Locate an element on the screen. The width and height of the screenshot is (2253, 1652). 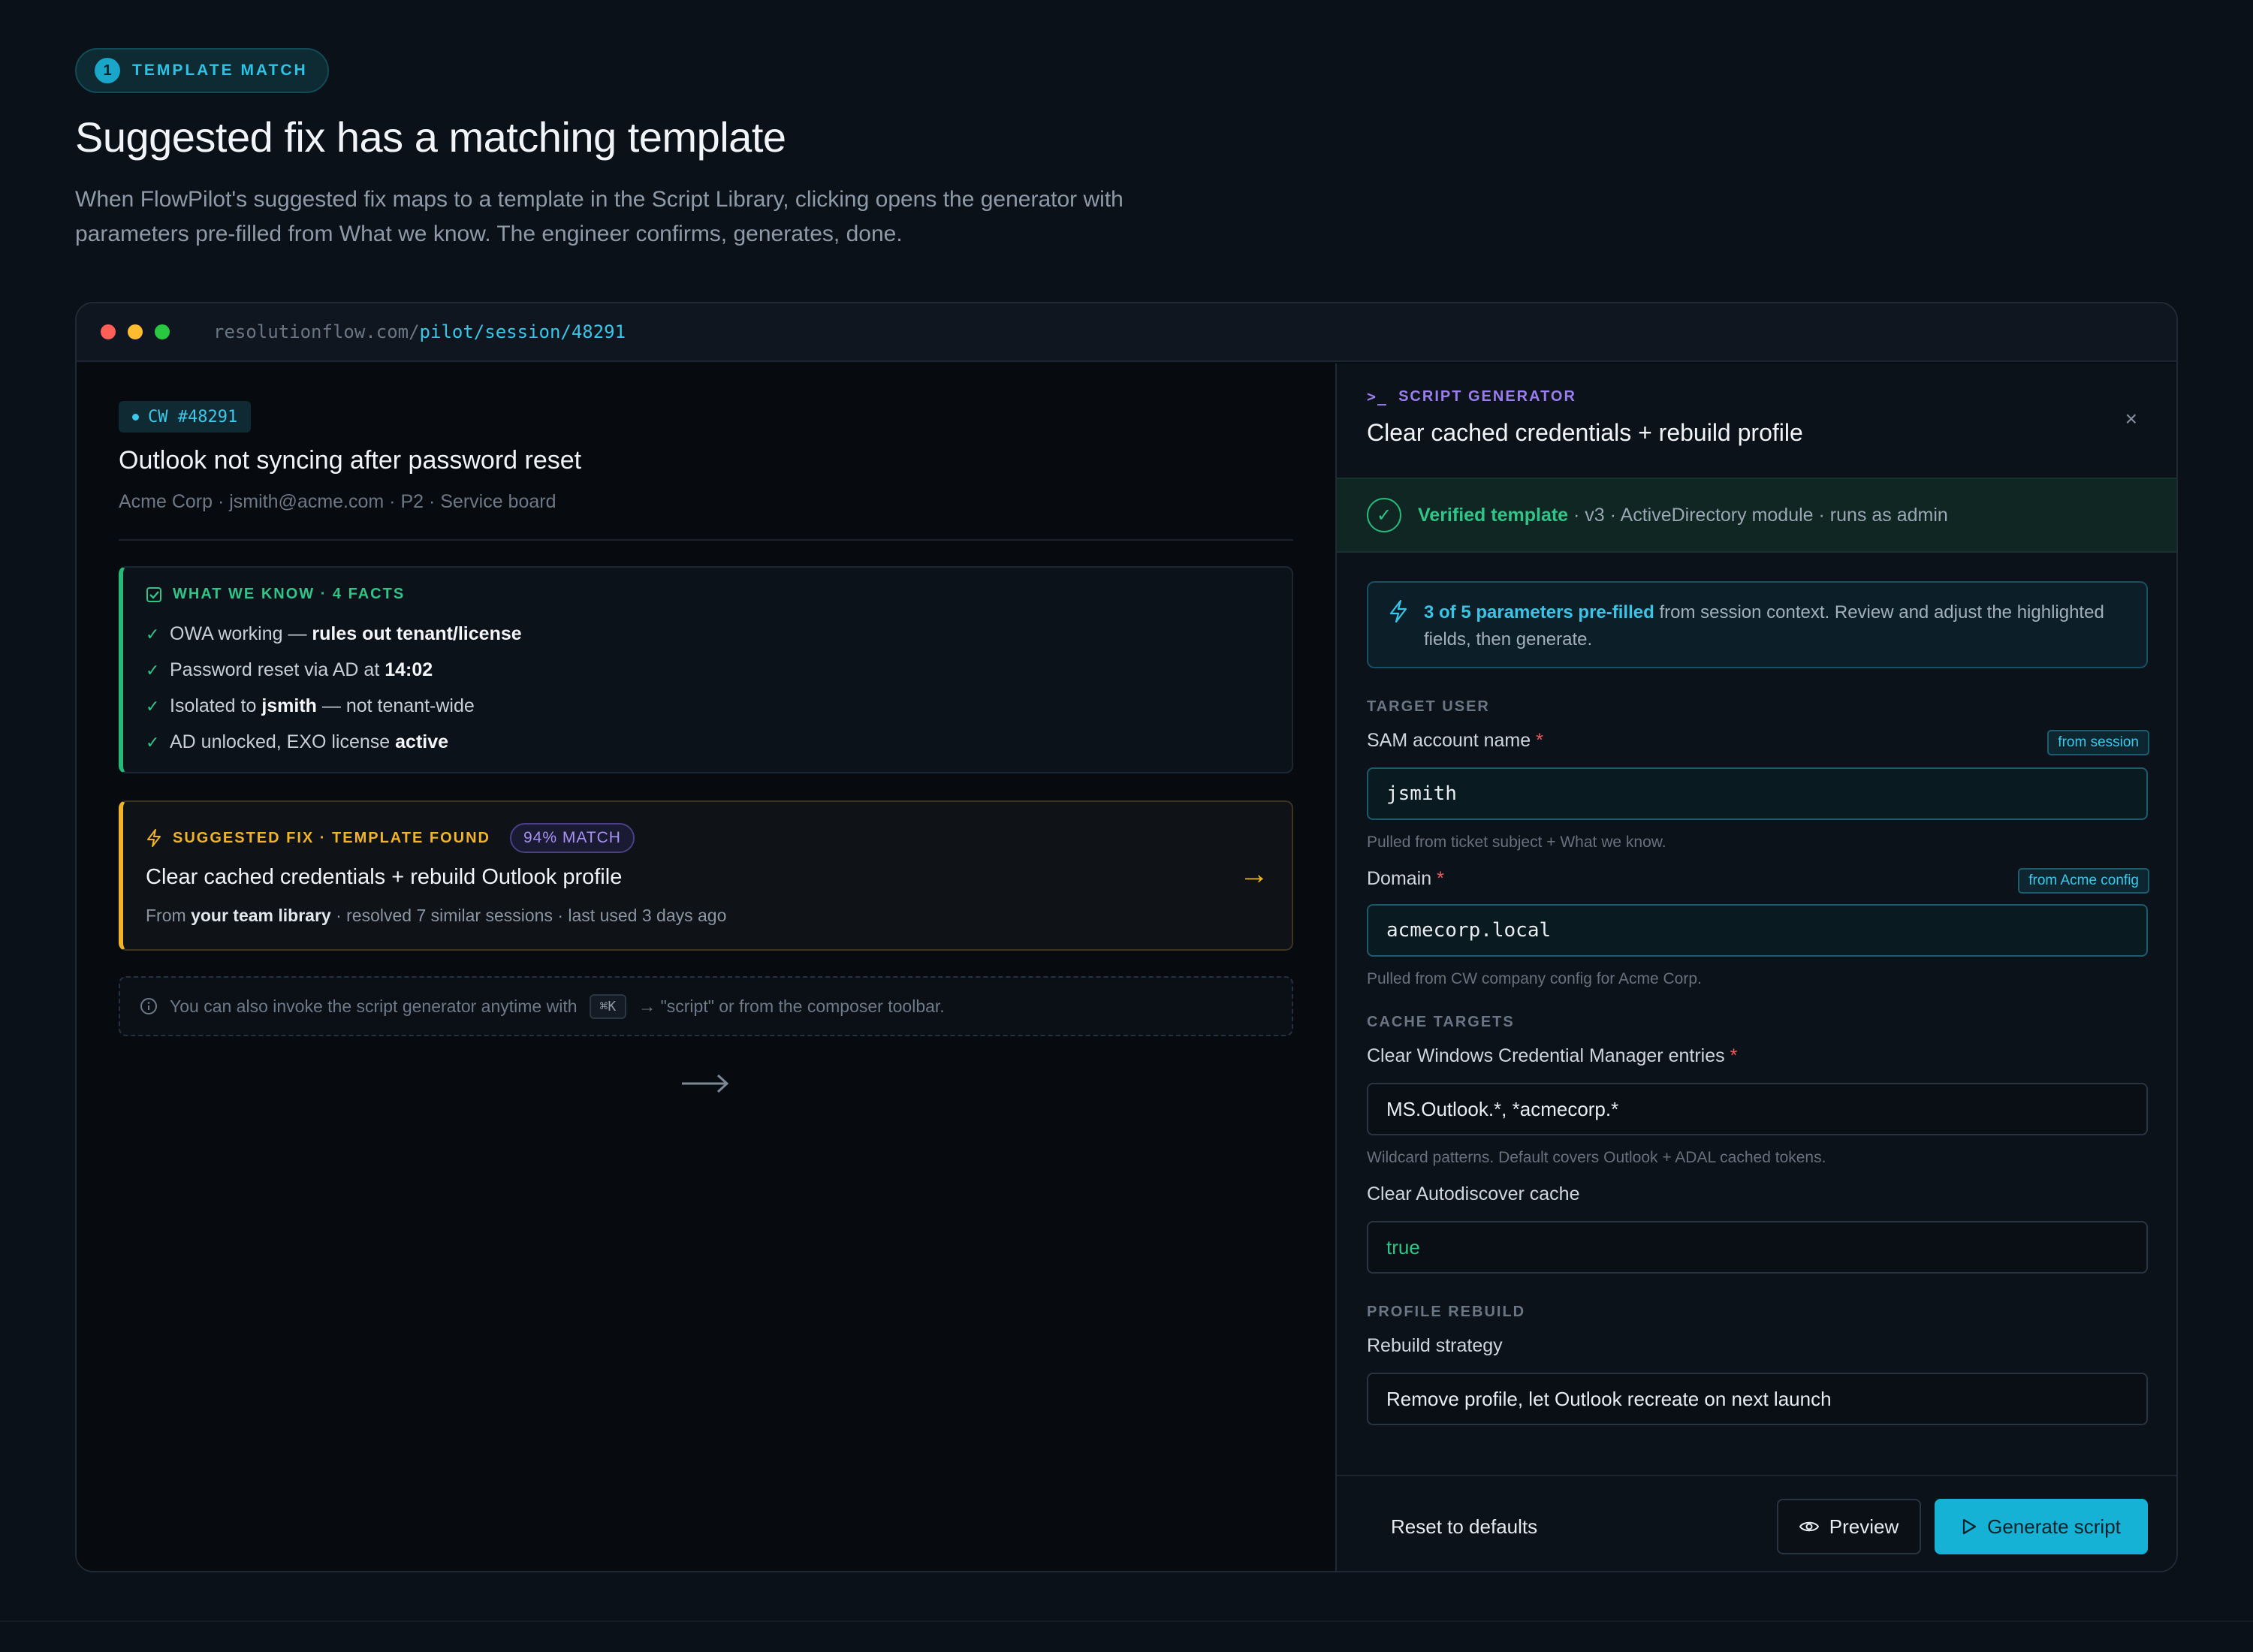
maximize-window-dot is located at coordinates (162, 331).